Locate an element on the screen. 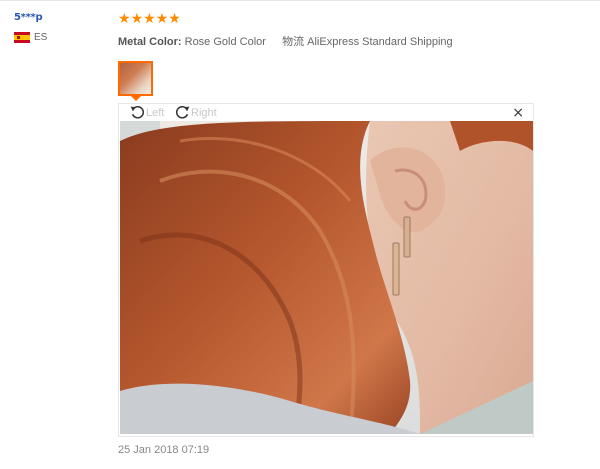  country-code: ES is located at coordinates (41, 37).